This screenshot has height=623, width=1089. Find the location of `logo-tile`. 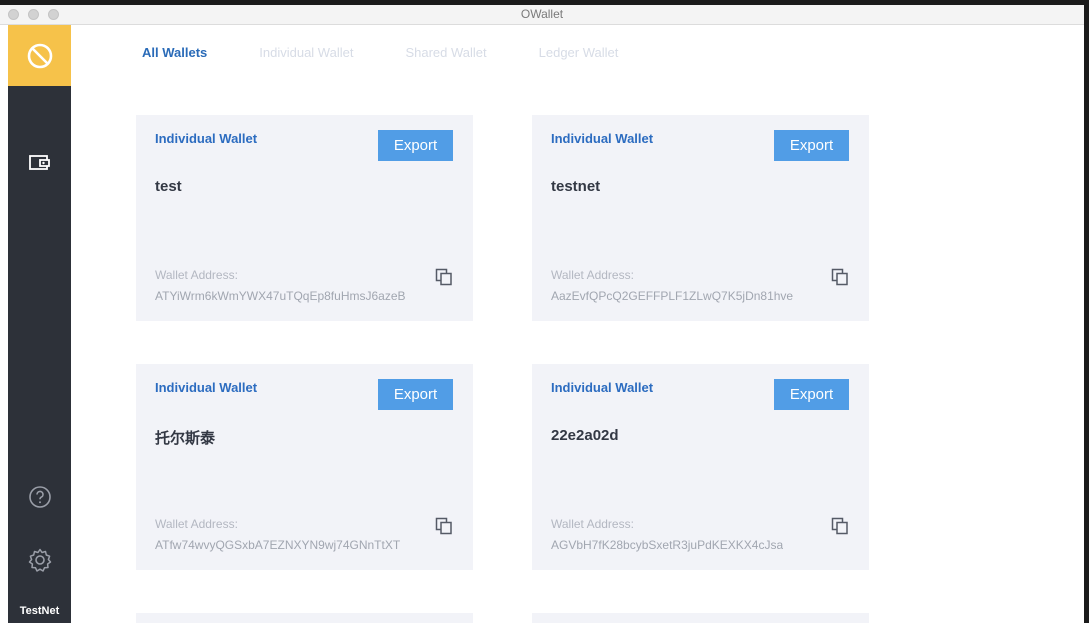

logo-tile is located at coordinates (39, 55).